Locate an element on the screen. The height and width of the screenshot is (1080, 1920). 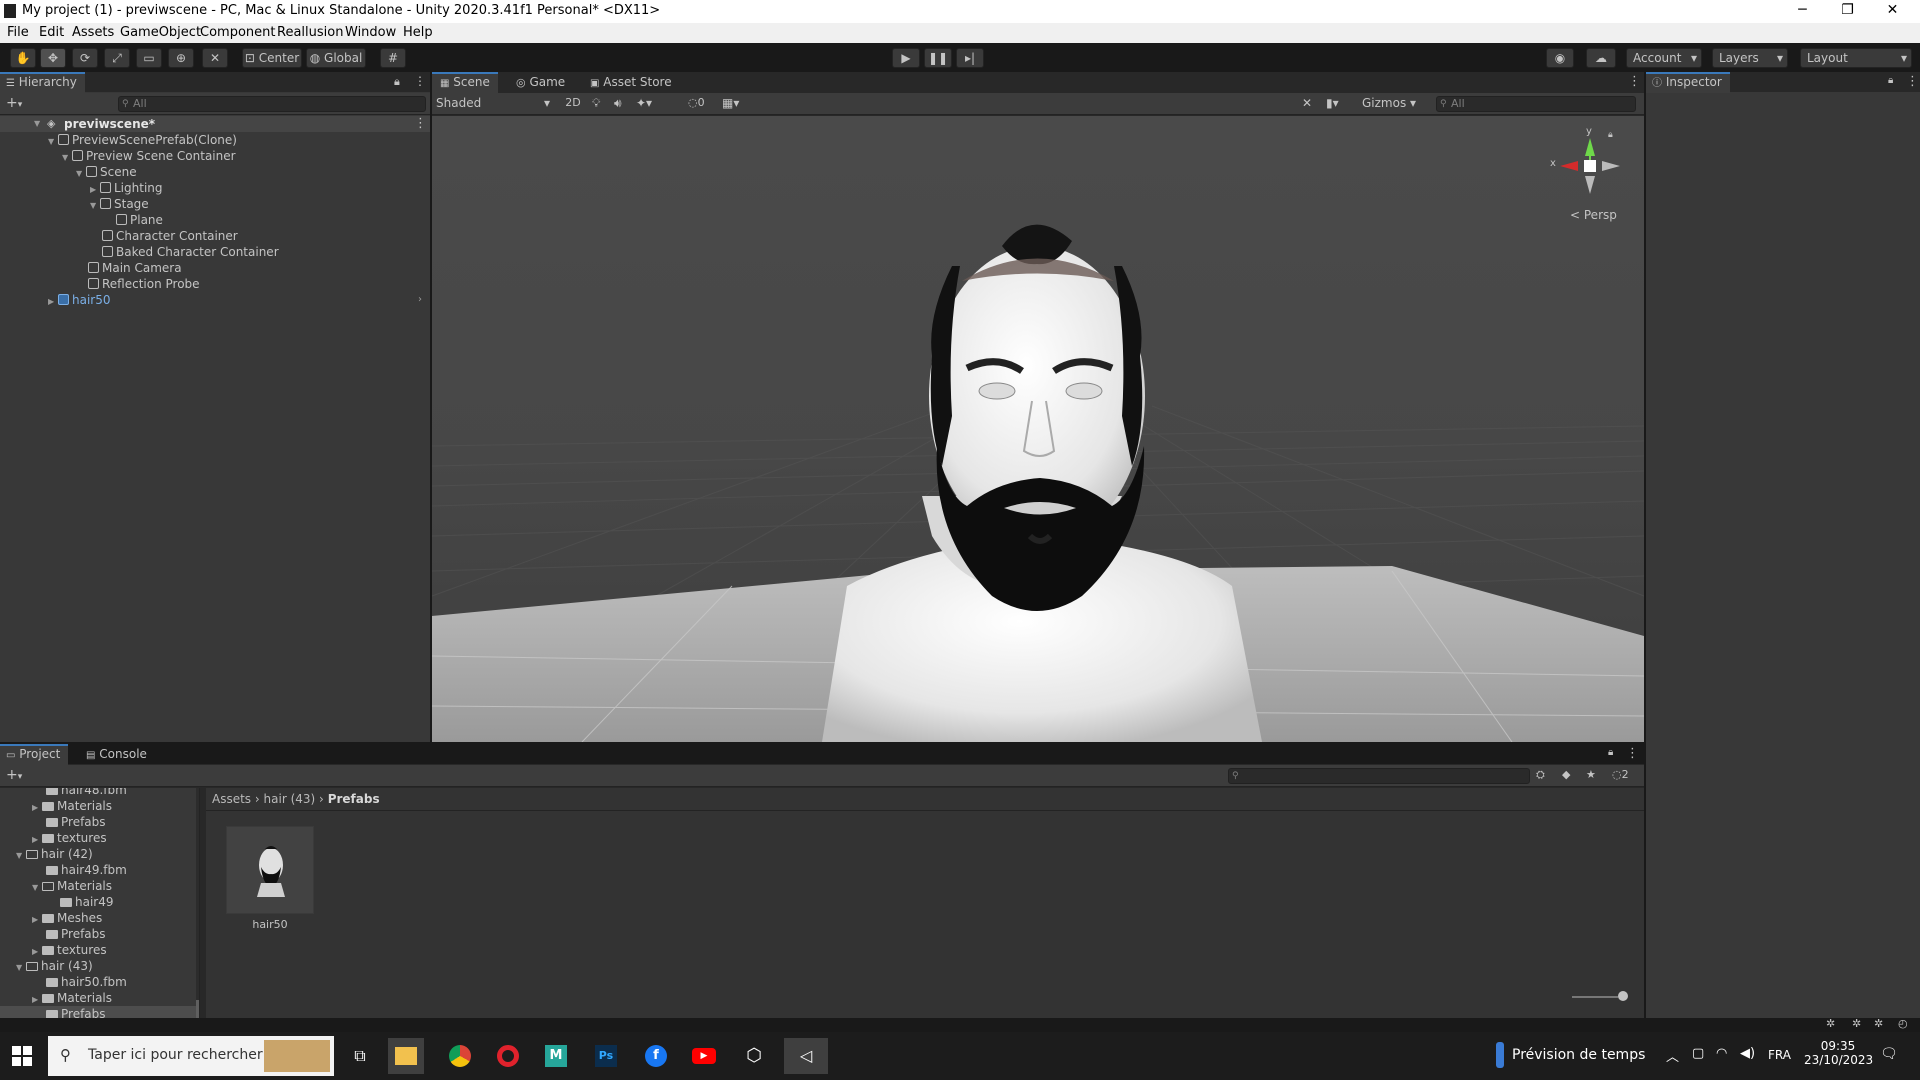
app-m-icon: M is located at coordinates (556, 1056).